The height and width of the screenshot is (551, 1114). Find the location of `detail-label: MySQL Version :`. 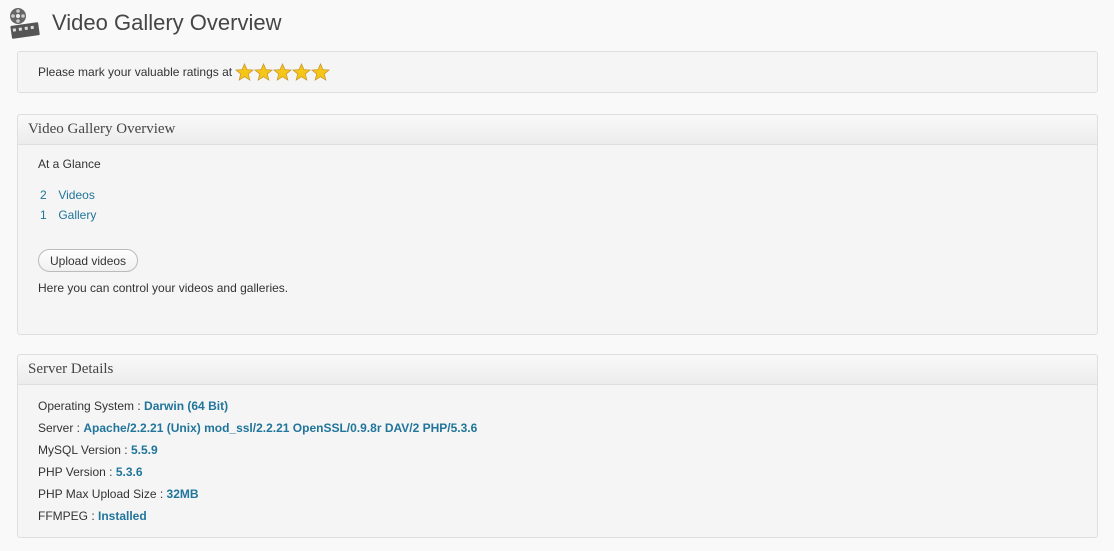

detail-label: MySQL Version : is located at coordinates (84, 450).